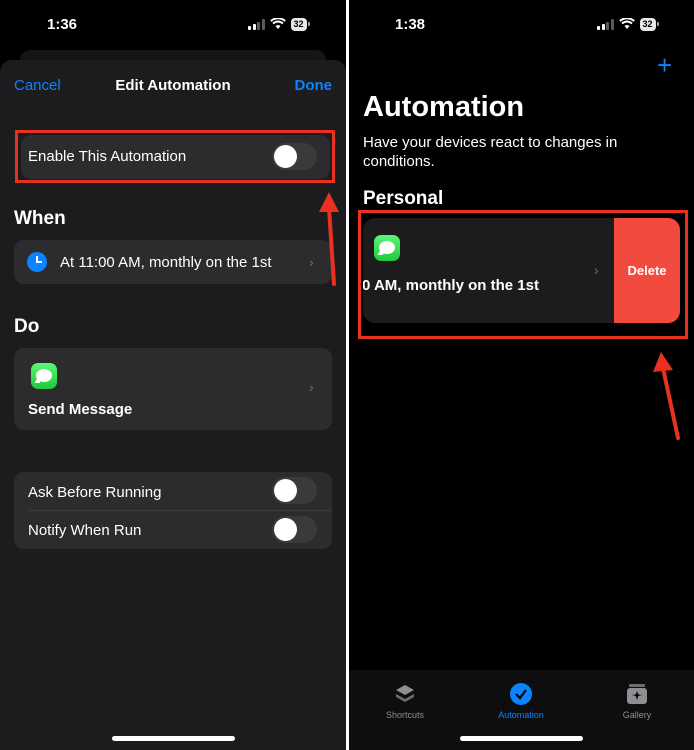  I want to click on tab-automation: Automation, so click(521, 701).